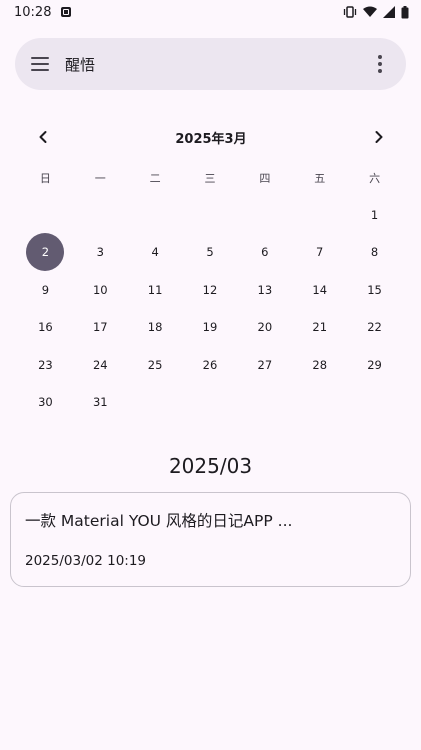  What do you see at coordinates (80, 64) in the screenshot?
I see `search-bar-title: 醒悟` at bounding box center [80, 64].